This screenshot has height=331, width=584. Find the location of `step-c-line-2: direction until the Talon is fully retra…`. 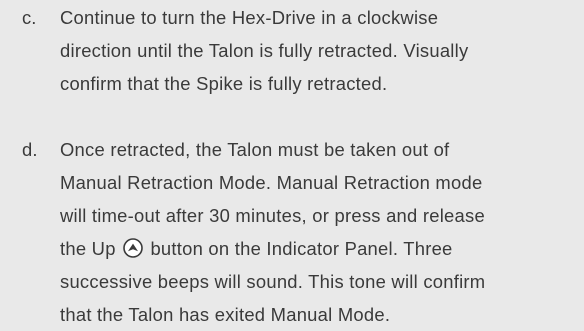

step-c-line-2: direction until the Talon is fully retra… is located at coordinates (264, 50).